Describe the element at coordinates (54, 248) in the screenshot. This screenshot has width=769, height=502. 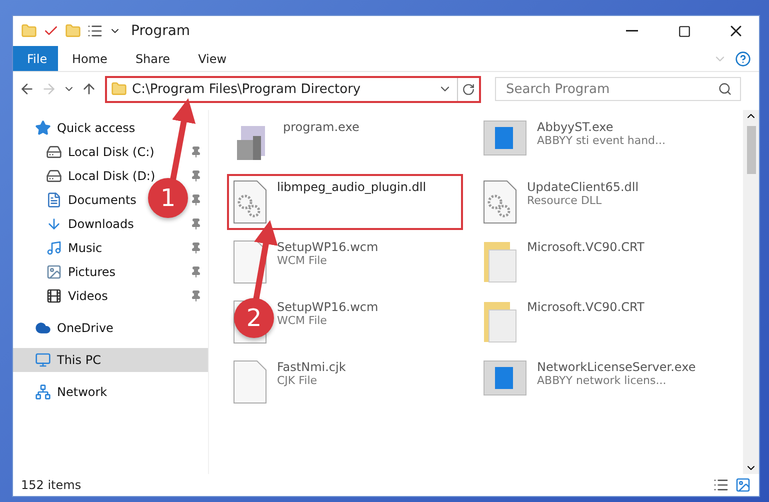
I see `music-note-icon` at that location.